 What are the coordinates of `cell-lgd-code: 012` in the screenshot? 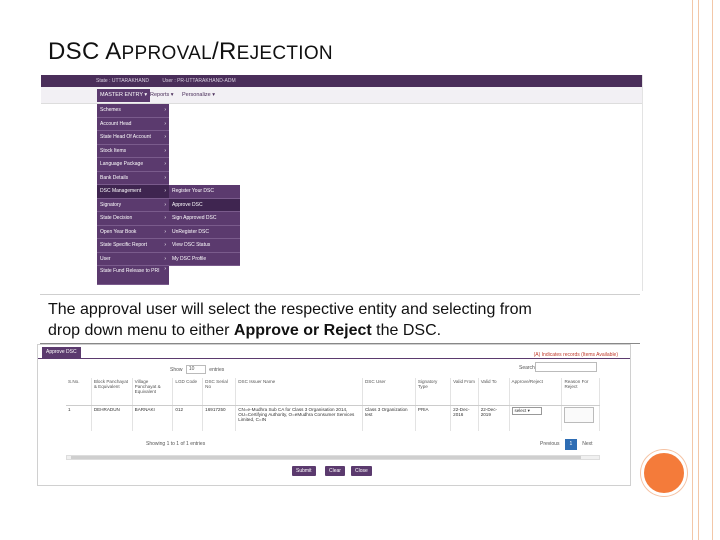 It's located at (188, 418).